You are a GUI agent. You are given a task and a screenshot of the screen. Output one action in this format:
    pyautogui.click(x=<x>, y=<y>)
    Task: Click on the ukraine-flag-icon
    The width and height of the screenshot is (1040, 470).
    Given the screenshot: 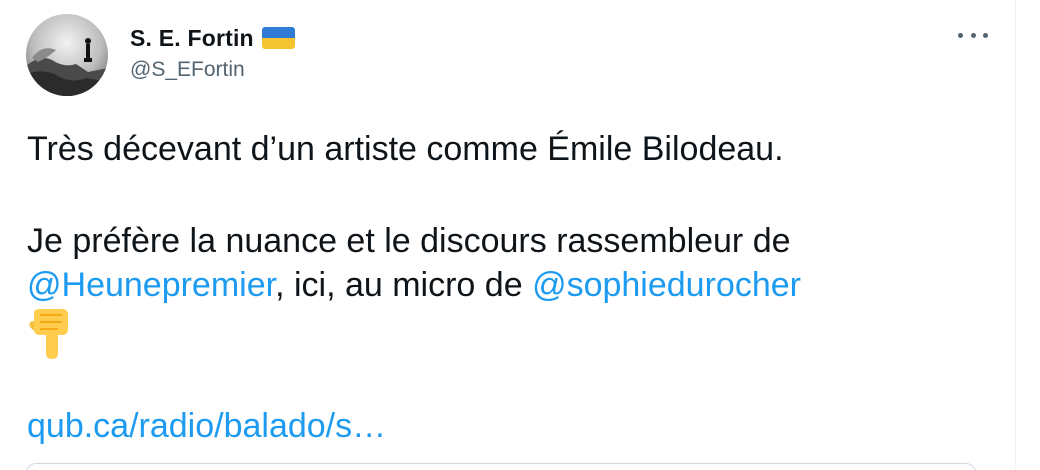 What is the action you would take?
    pyautogui.click(x=278, y=38)
    